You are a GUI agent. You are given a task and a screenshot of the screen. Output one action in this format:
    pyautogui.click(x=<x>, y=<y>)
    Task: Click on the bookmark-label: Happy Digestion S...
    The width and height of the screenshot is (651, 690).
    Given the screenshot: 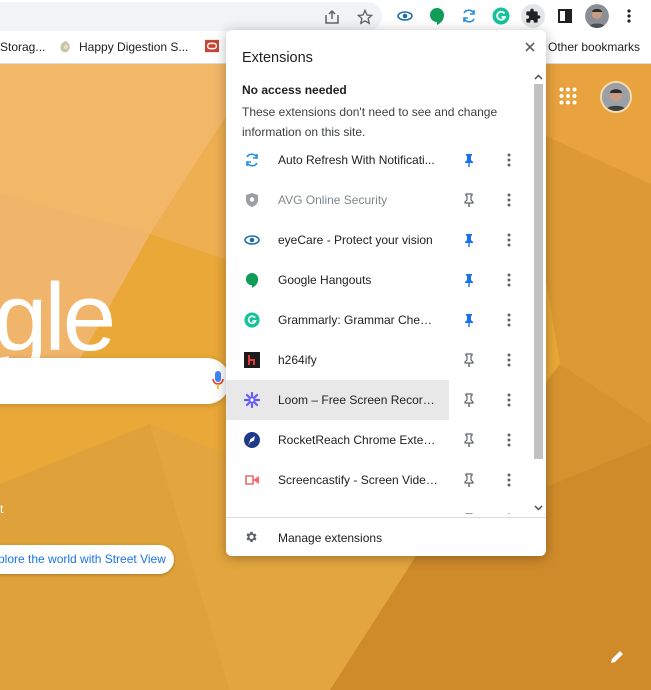 What is the action you would take?
    pyautogui.click(x=134, y=47)
    